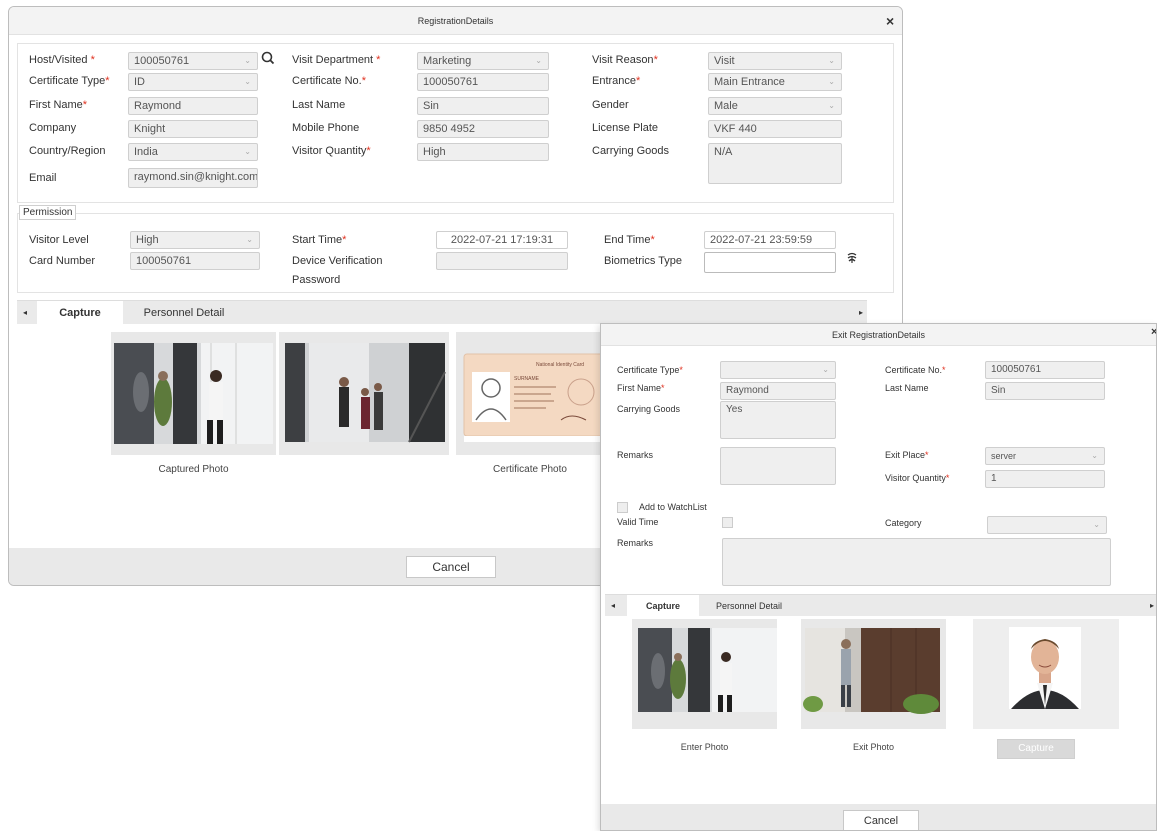  What do you see at coordinates (625, 60) in the screenshot?
I see `visit-reason-label: Visit Reason*` at bounding box center [625, 60].